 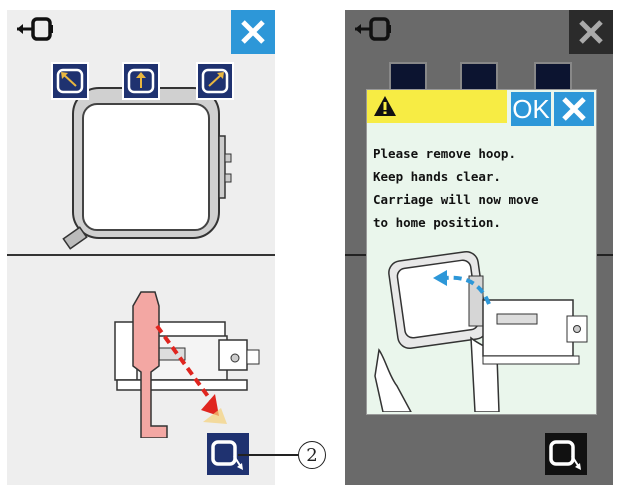 What do you see at coordinates (481, 331) in the screenshot?
I see `remove-hoop-illustration` at bounding box center [481, 331].